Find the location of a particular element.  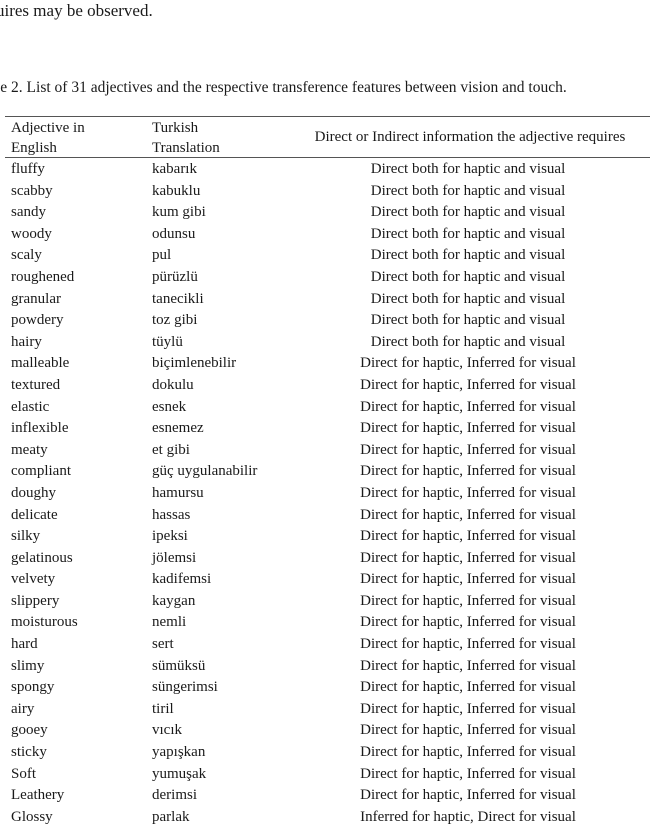

cell-english-adjective: delicate is located at coordinates (34, 514).